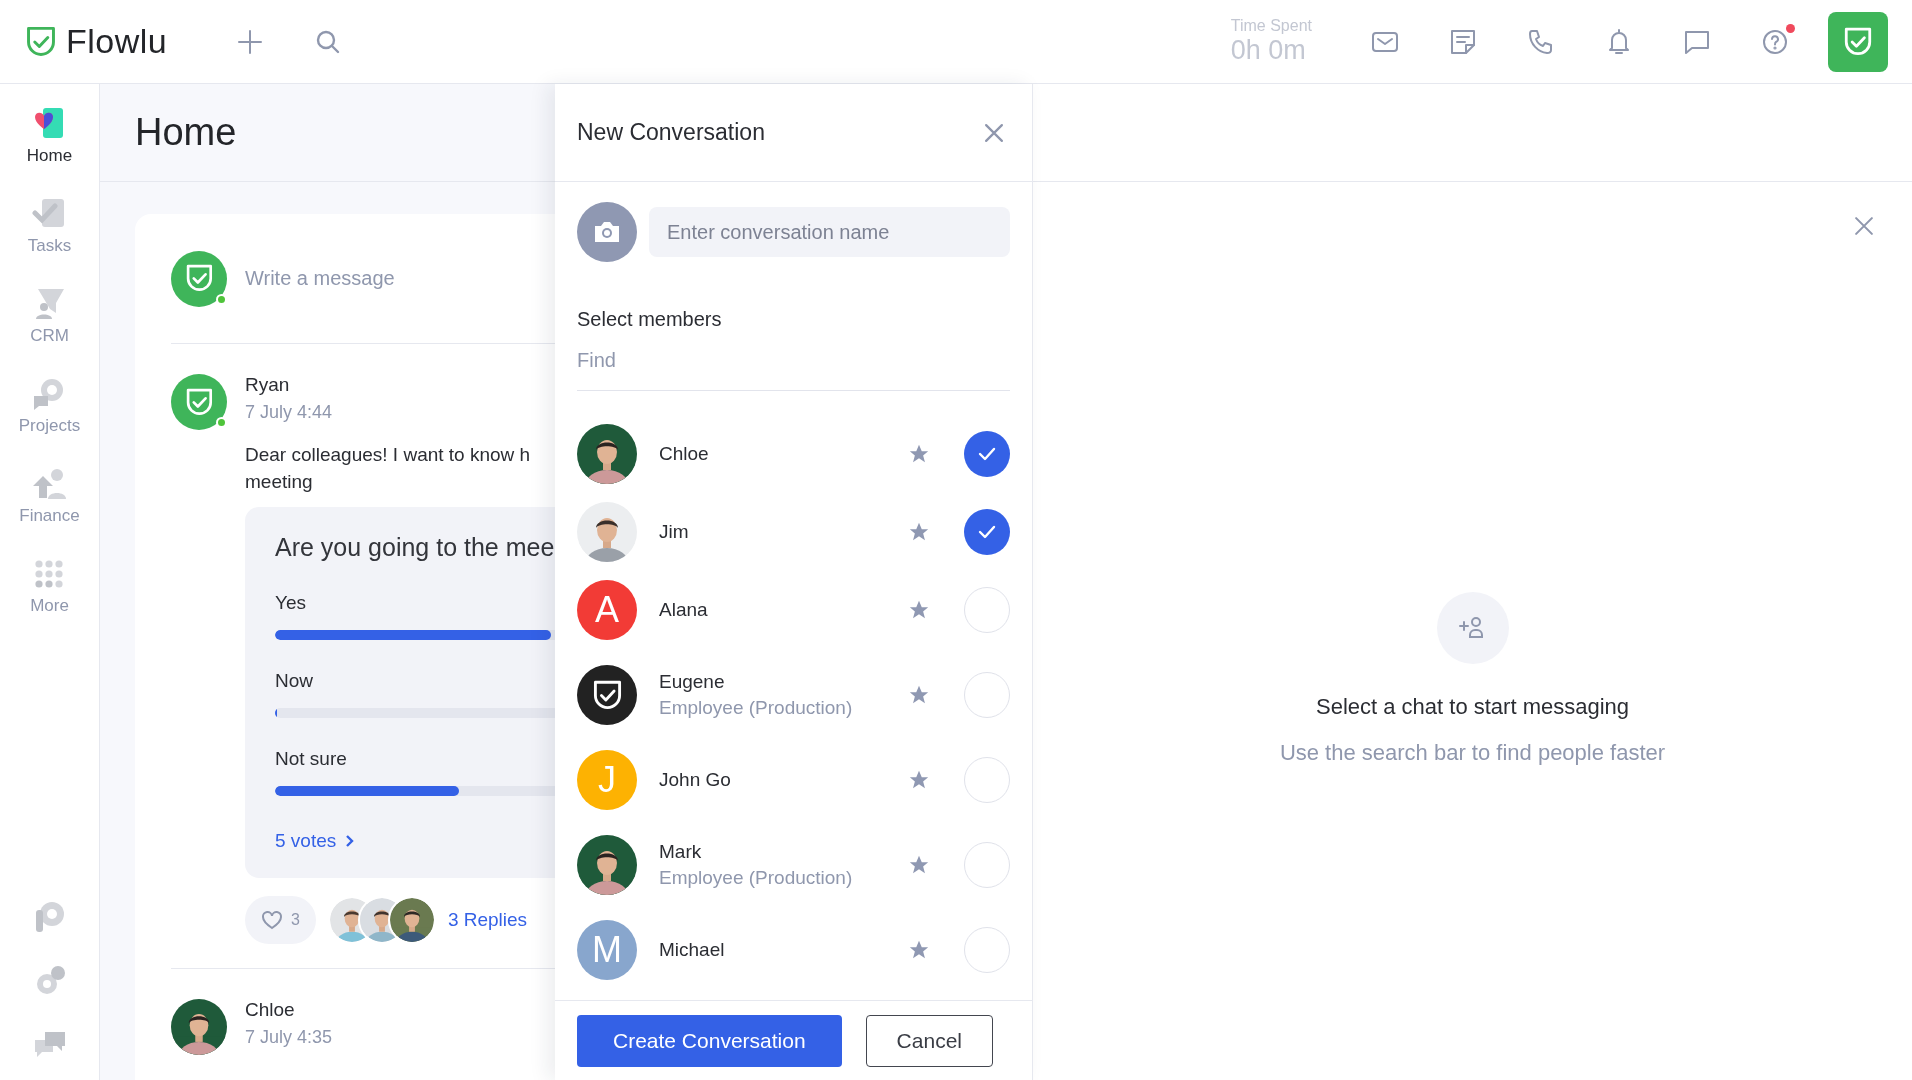 This screenshot has width=1912, height=1080. Describe the element at coordinates (415, 681) in the screenshot. I see `poll-option: Now` at that location.